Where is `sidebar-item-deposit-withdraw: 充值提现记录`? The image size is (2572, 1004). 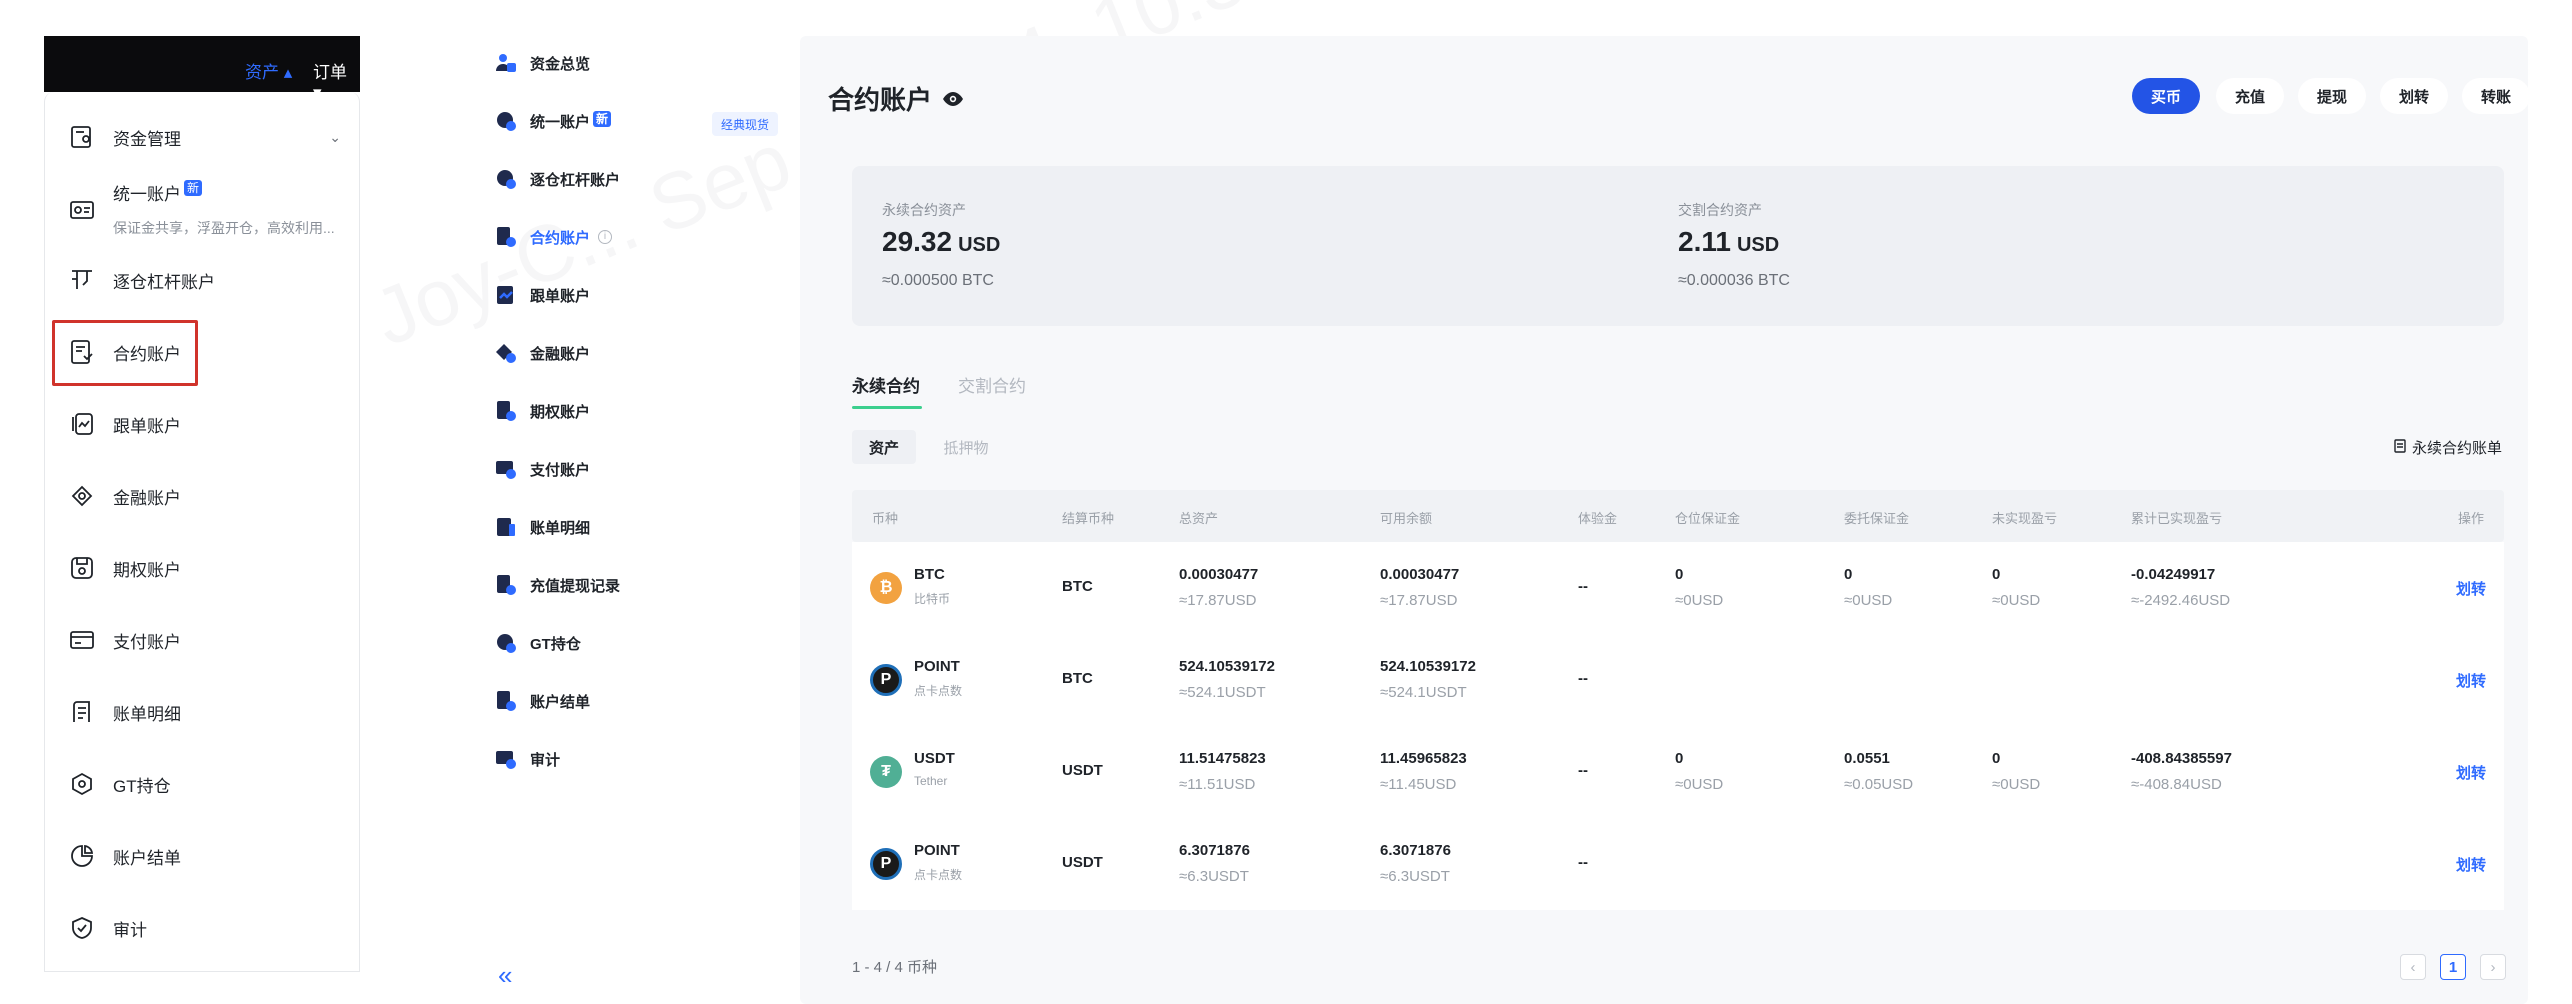
sidebar-item-deposit-withdraw: 充值提现记录 is located at coordinates (557, 585).